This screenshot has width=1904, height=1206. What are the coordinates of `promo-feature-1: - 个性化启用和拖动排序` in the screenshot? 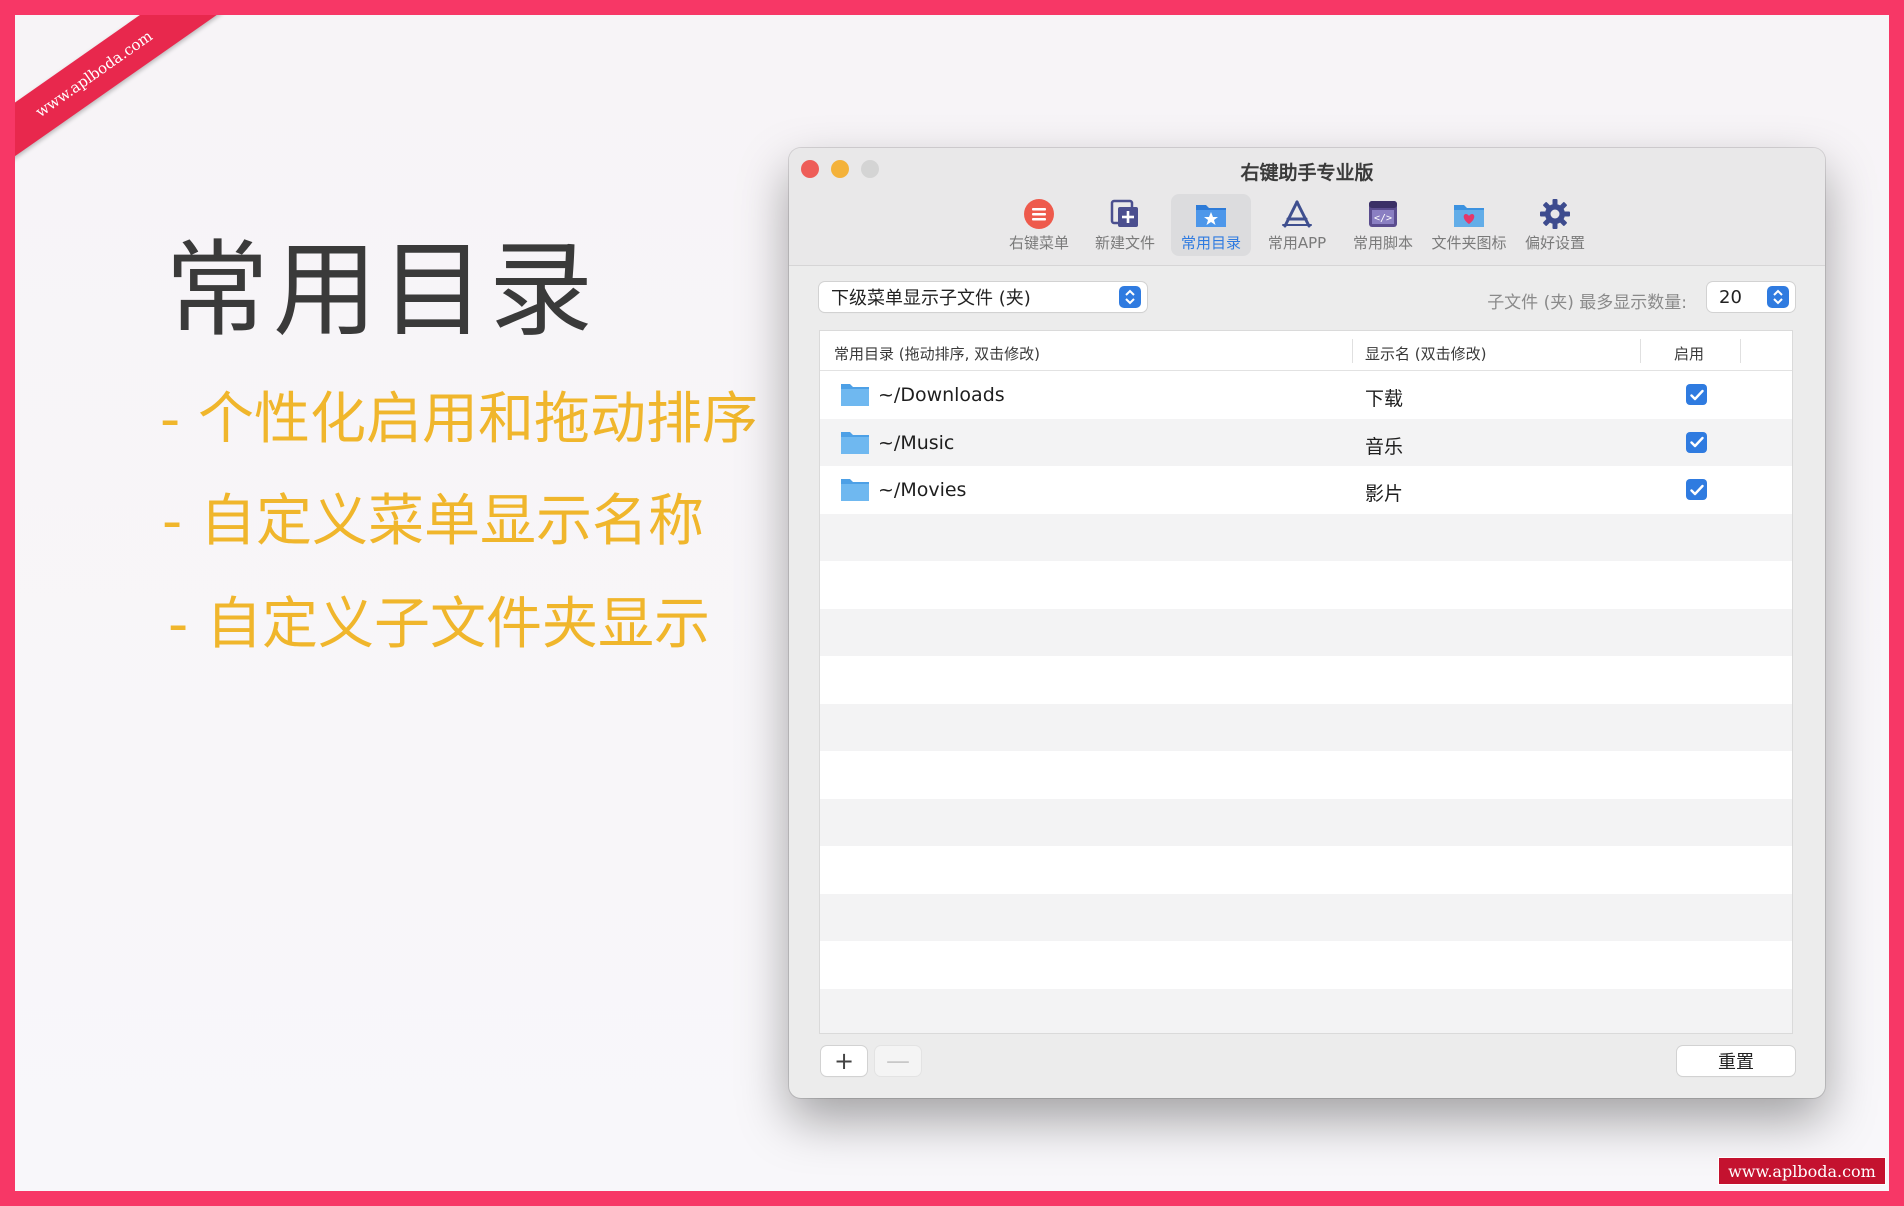 It's located at (459, 419).